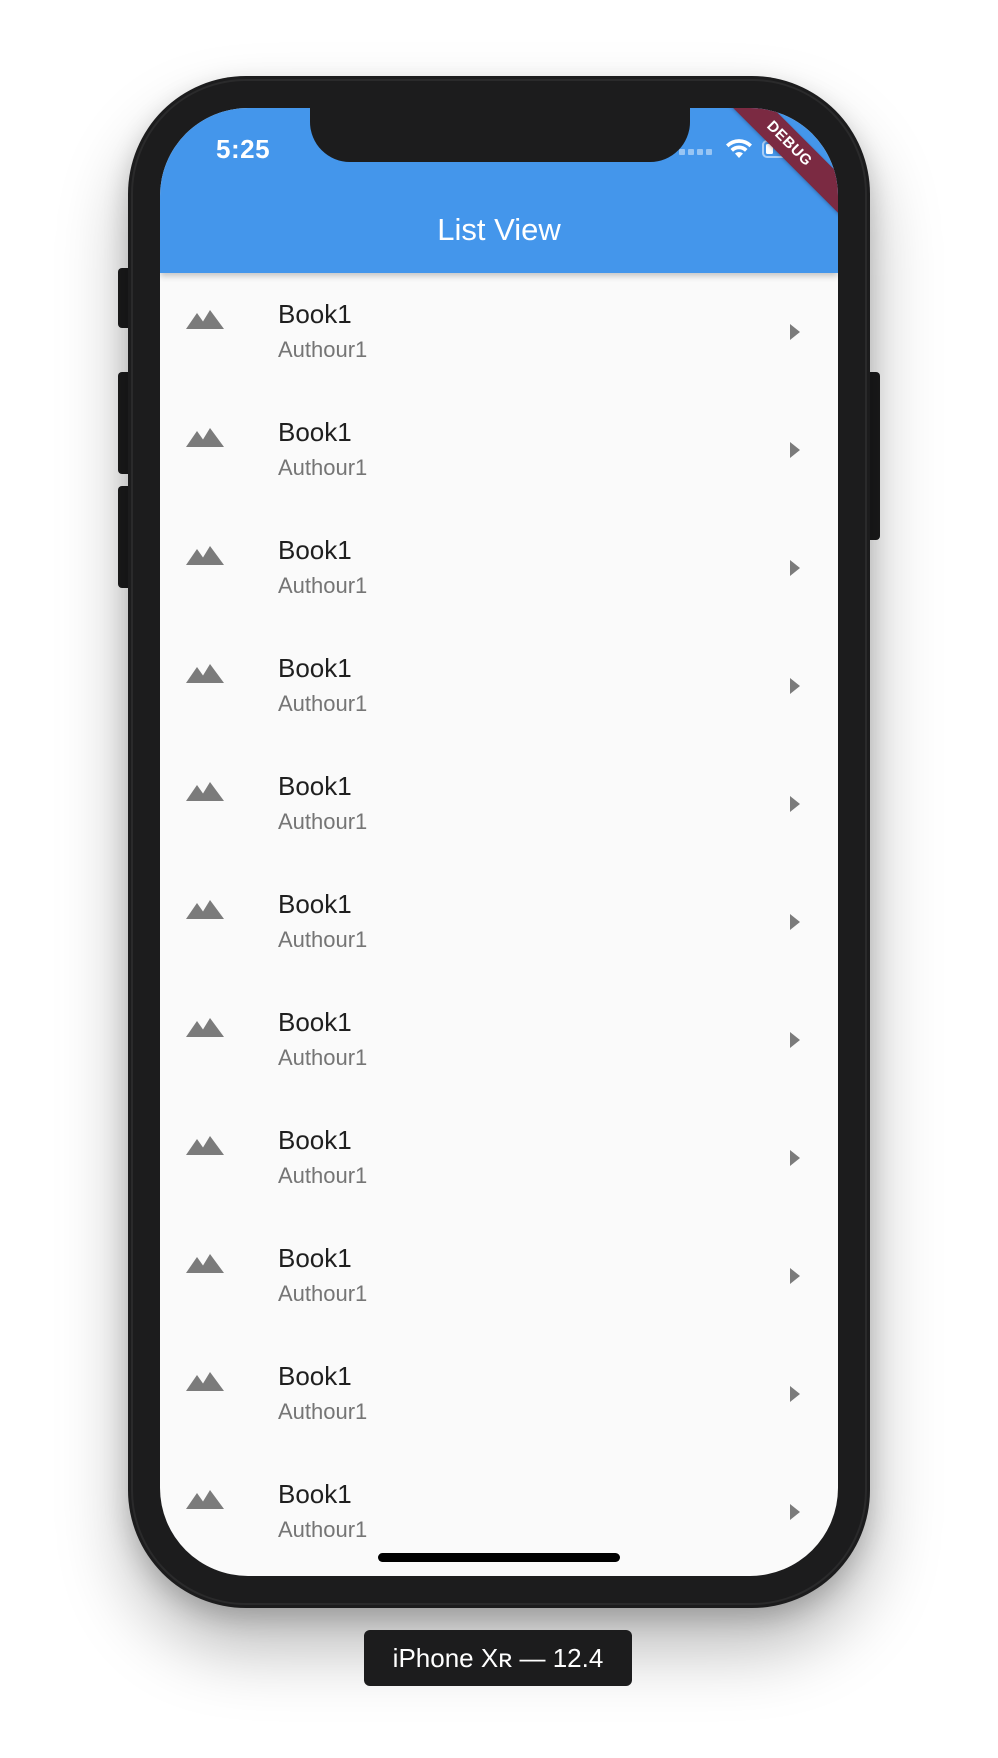  What do you see at coordinates (499, 229) in the screenshot?
I see `page-title: List View` at bounding box center [499, 229].